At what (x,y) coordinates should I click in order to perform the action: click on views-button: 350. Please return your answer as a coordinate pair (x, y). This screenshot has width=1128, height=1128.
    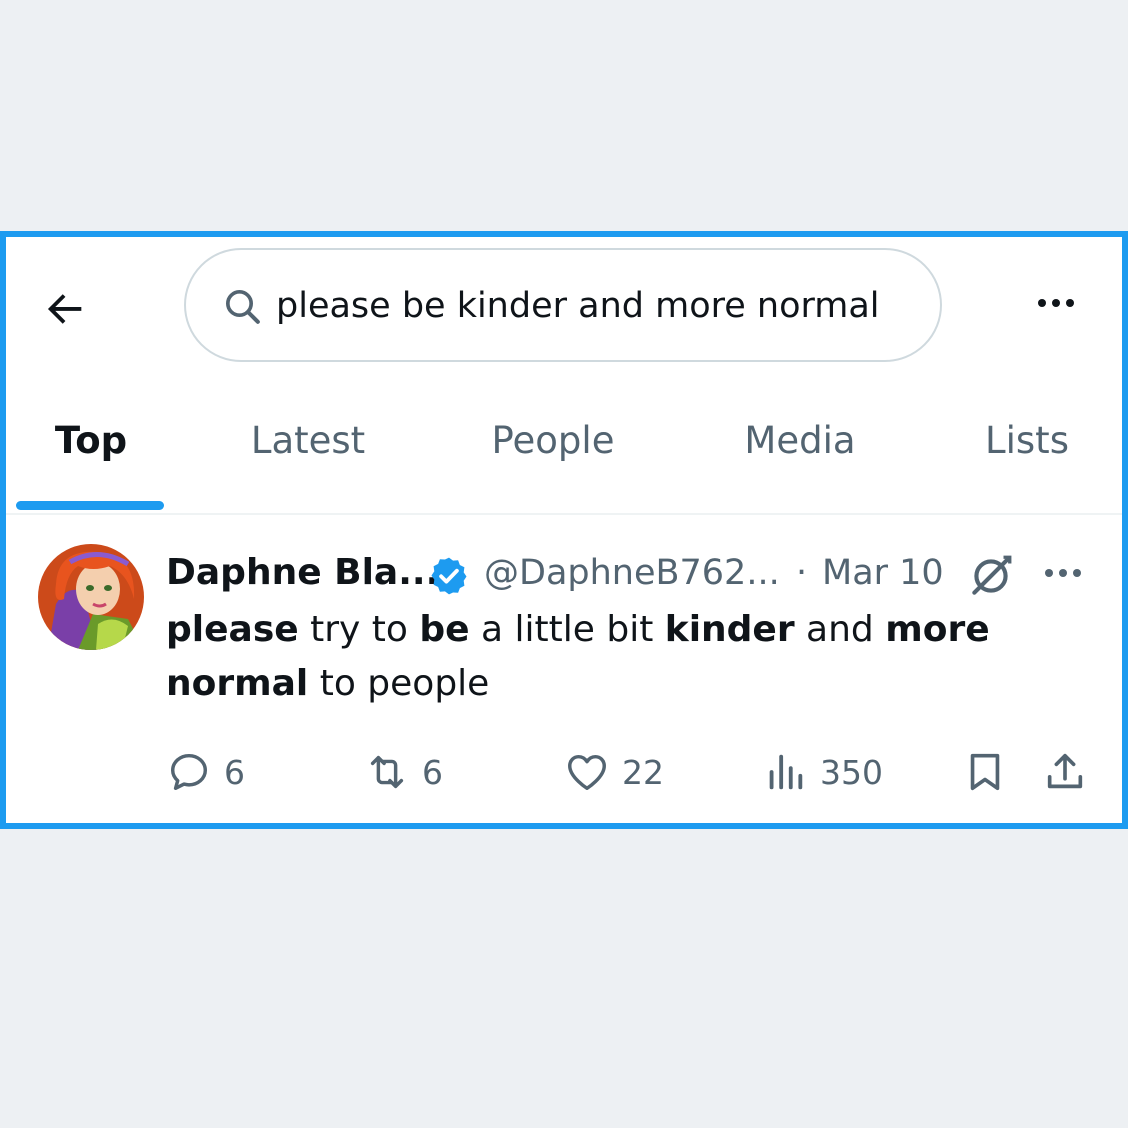
    Looking at the image, I should click on (822, 772).